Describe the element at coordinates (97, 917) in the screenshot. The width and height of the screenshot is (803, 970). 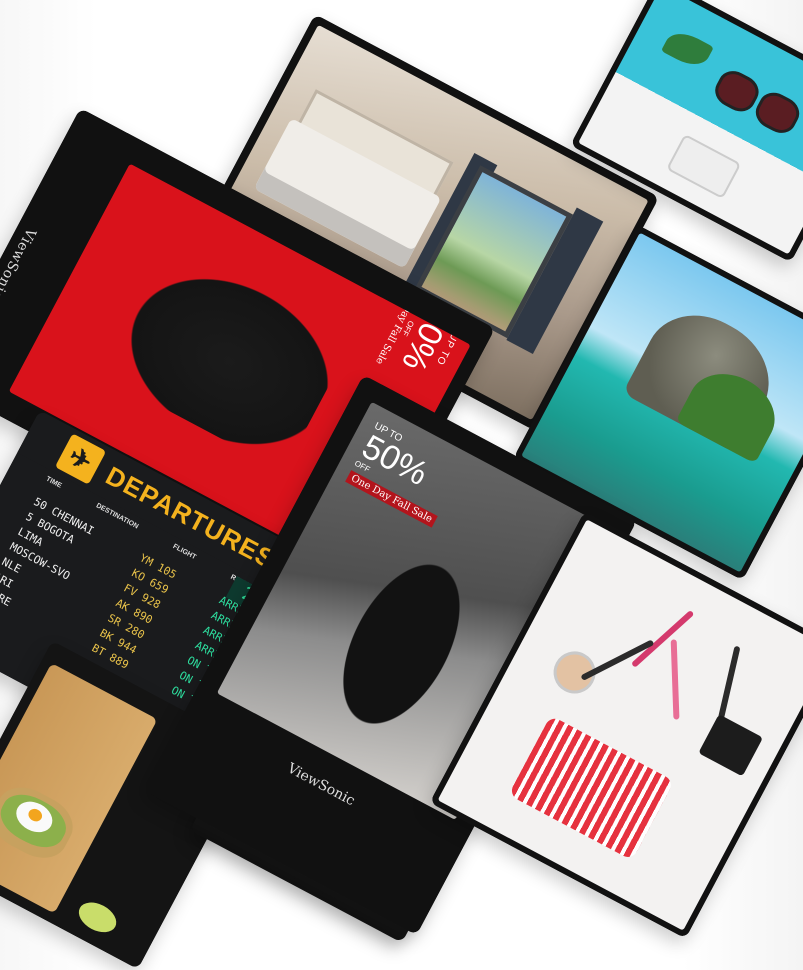
I see `lime-slice` at that location.